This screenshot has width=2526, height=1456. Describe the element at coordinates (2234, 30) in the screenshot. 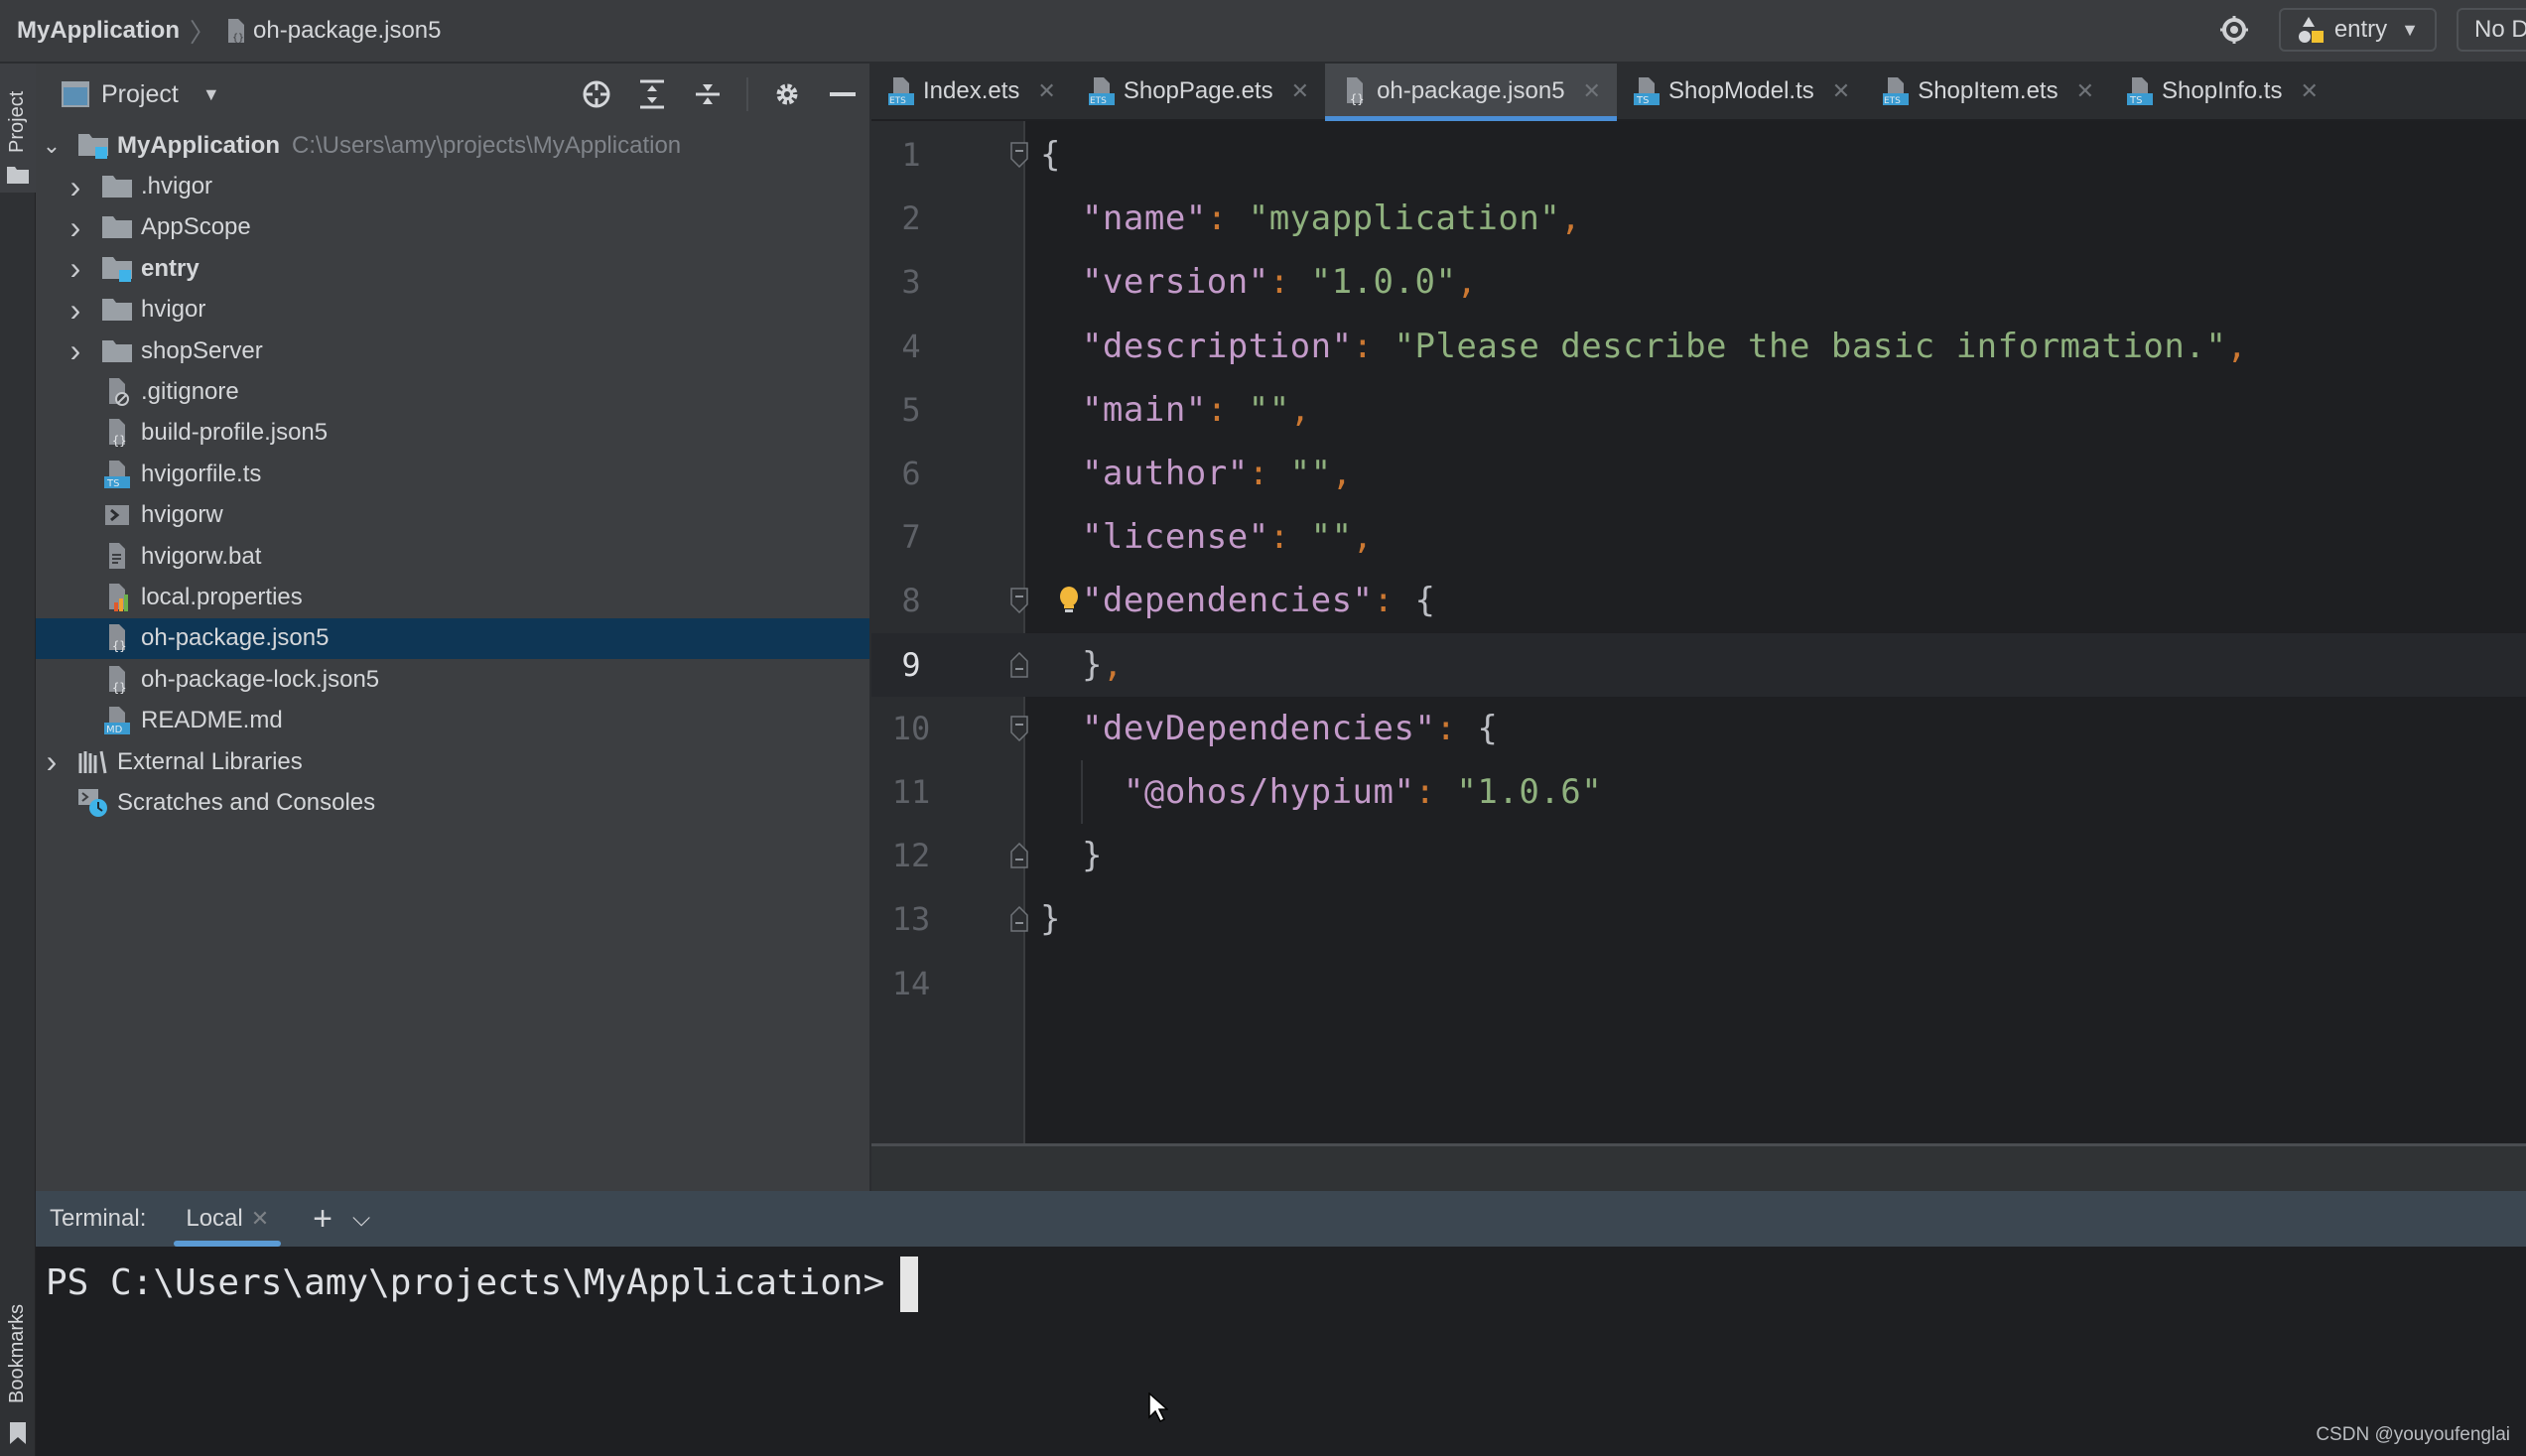

I see `target-icon` at that location.